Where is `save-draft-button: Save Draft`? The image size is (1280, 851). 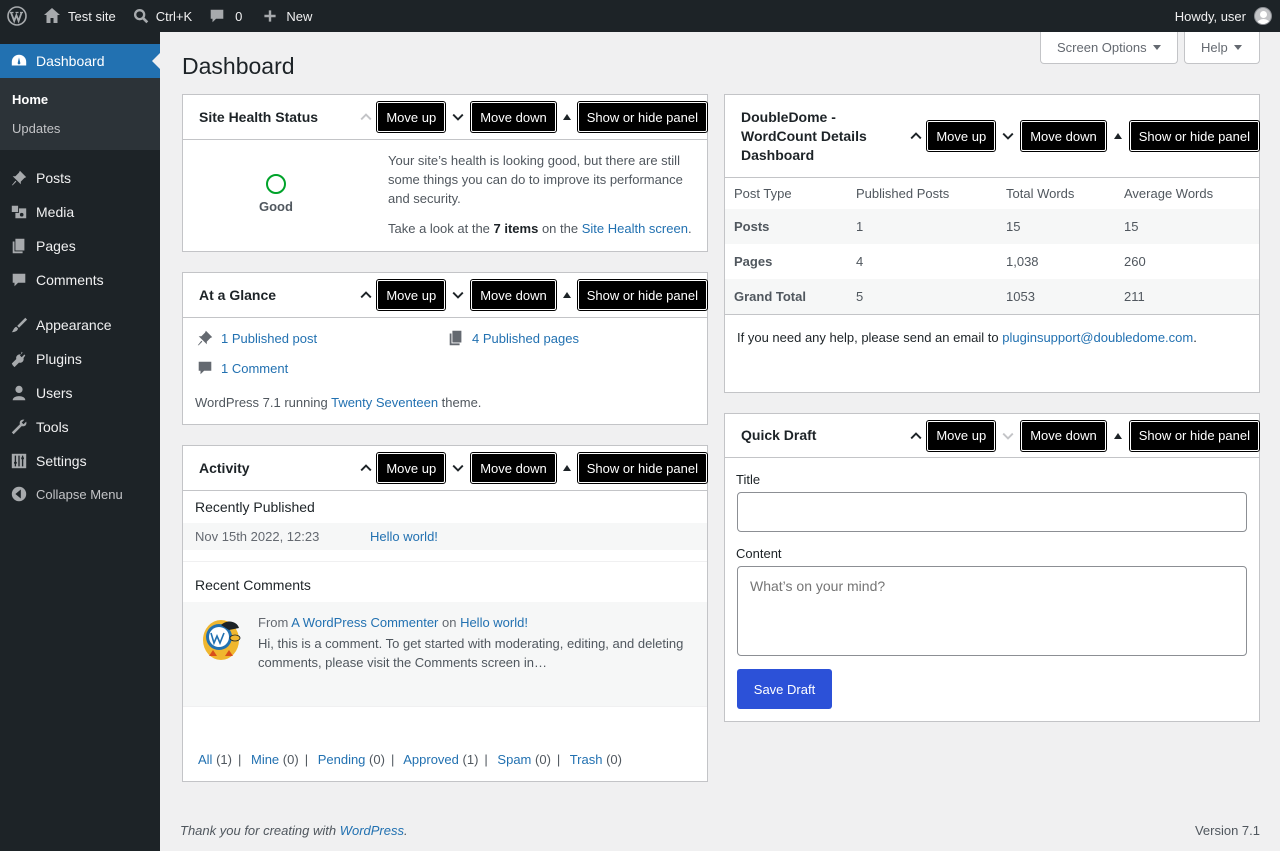
save-draft-button: Save Draft is located at coordinates (784, 689).